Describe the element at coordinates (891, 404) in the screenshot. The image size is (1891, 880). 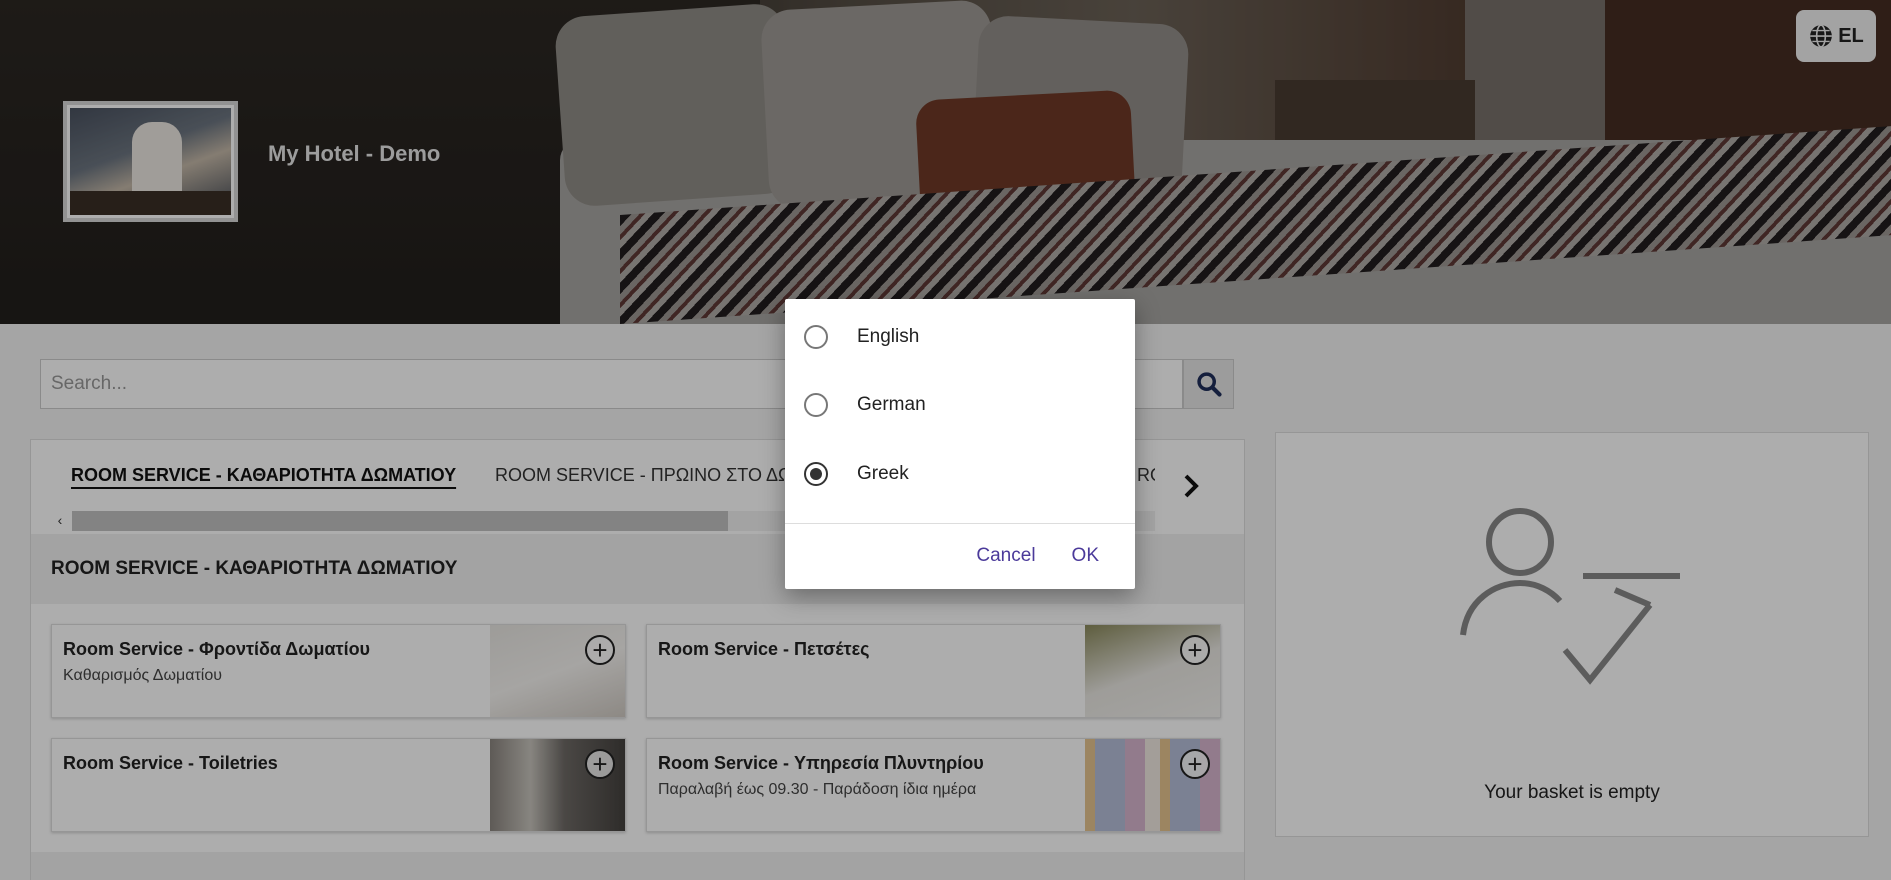
I see `option-label: German` at that location.